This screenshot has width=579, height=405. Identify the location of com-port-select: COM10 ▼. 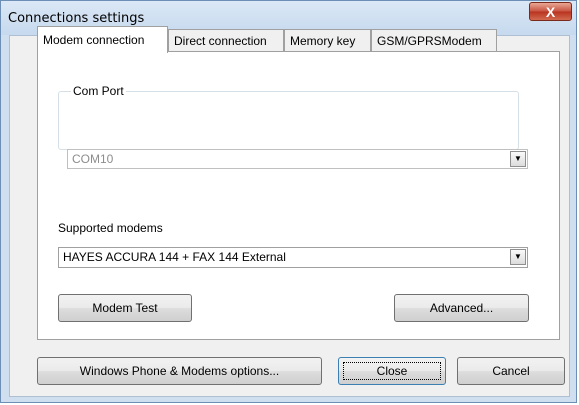
(297, 159).